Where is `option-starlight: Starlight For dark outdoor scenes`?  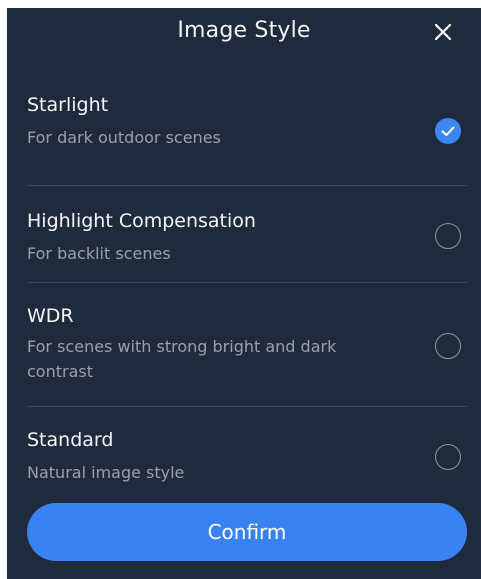 option-starlight: Starlight For dark outdoor scenes is located at coordinates (247, 139).